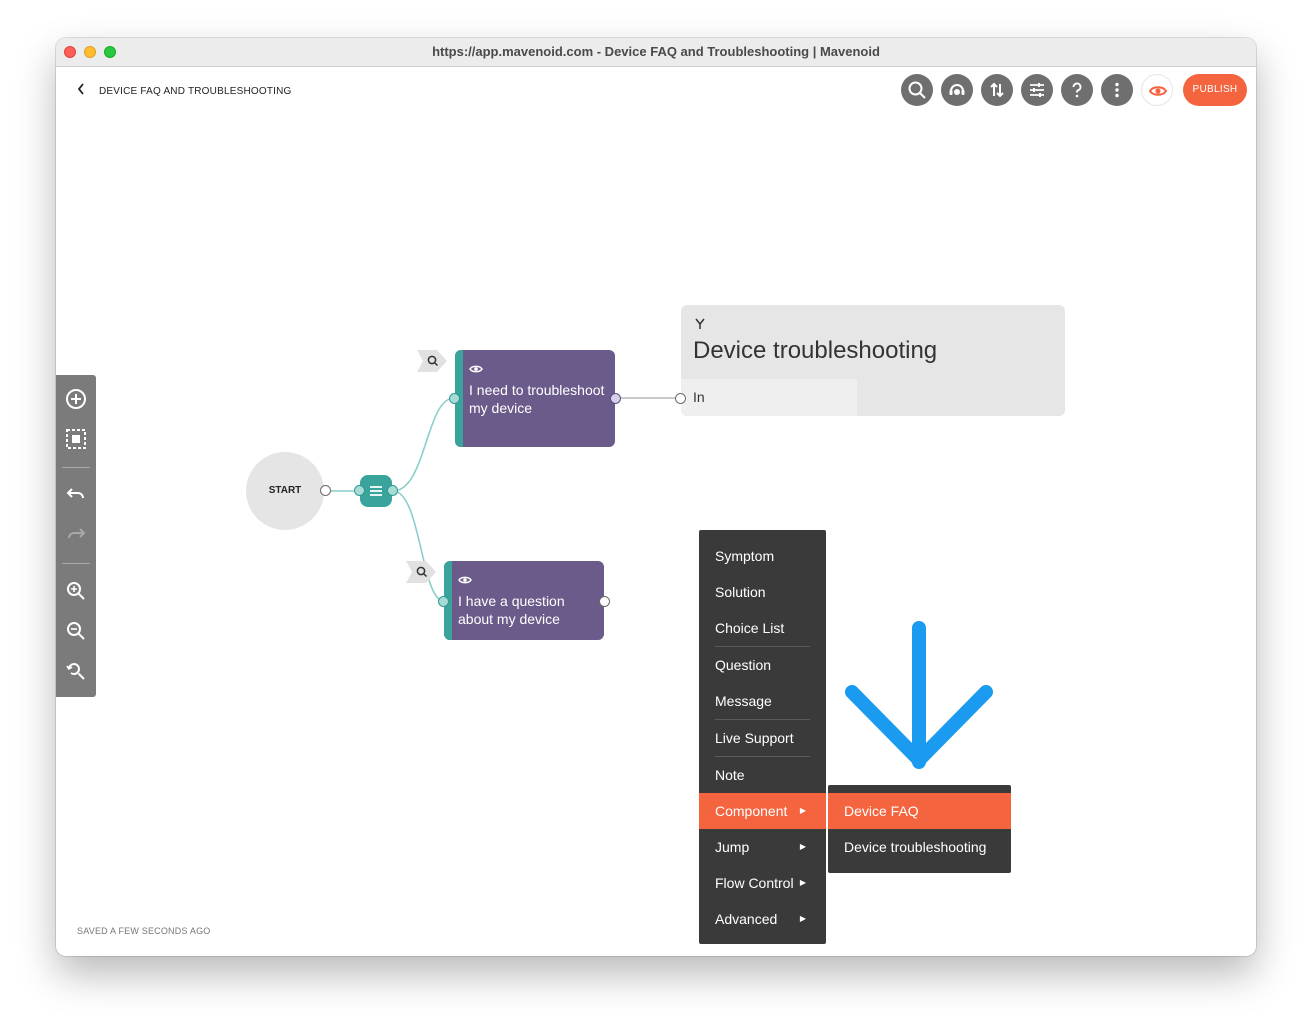 This screenshot has width=1312, height=1031. Describe the element at coordinates (359, 490) in the screenshot. I see `hub-input-port` at that location.